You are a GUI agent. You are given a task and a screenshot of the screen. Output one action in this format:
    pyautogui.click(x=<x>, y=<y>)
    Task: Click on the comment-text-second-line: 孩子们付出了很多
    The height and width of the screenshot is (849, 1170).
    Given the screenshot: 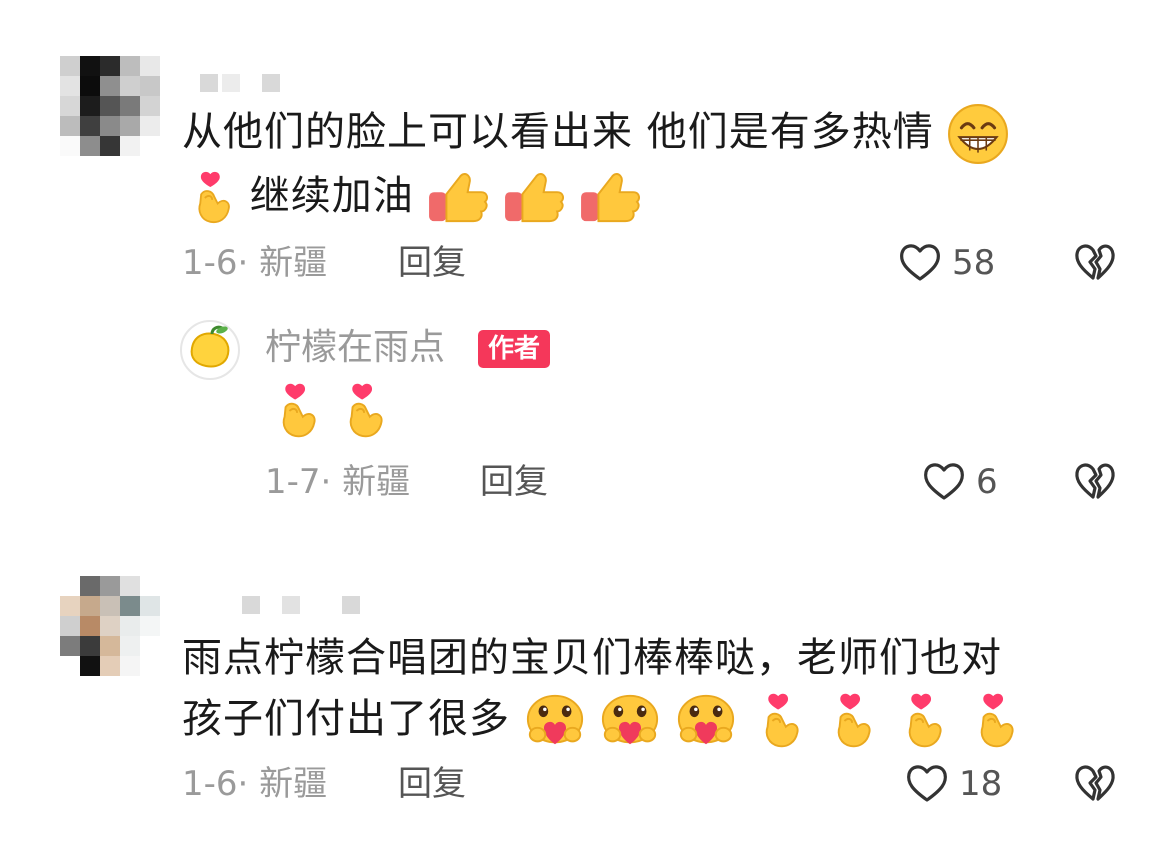 What is the action you would take?
    pyautogui.click(x=601, y=719)
    